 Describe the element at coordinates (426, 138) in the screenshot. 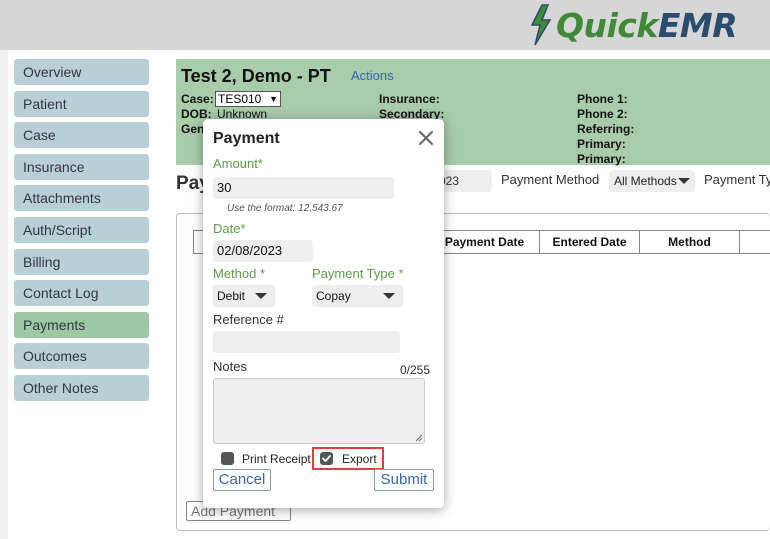

I see `close-icon` at that location.